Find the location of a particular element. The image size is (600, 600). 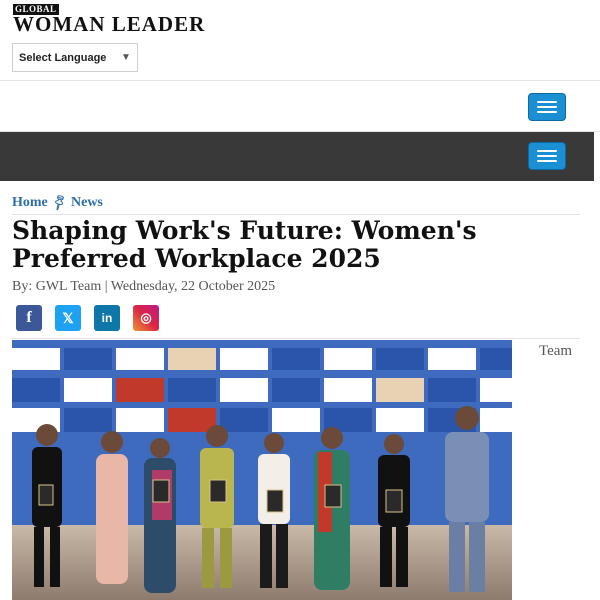

top-navbar is located at coordinates (300, 106).